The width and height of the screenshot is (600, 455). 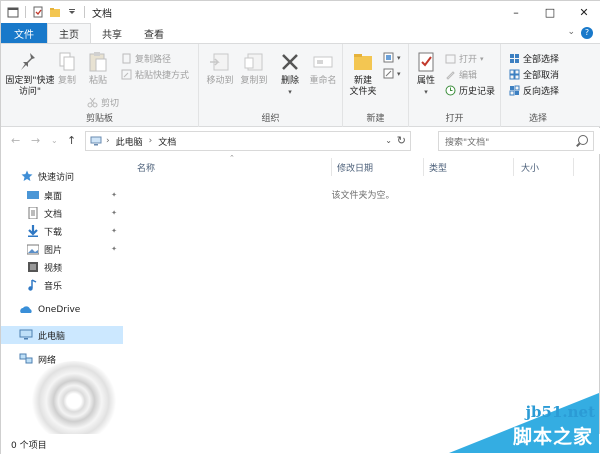 I want to click on nav-documents: 文档 ✦, so click(x=62, y=213).